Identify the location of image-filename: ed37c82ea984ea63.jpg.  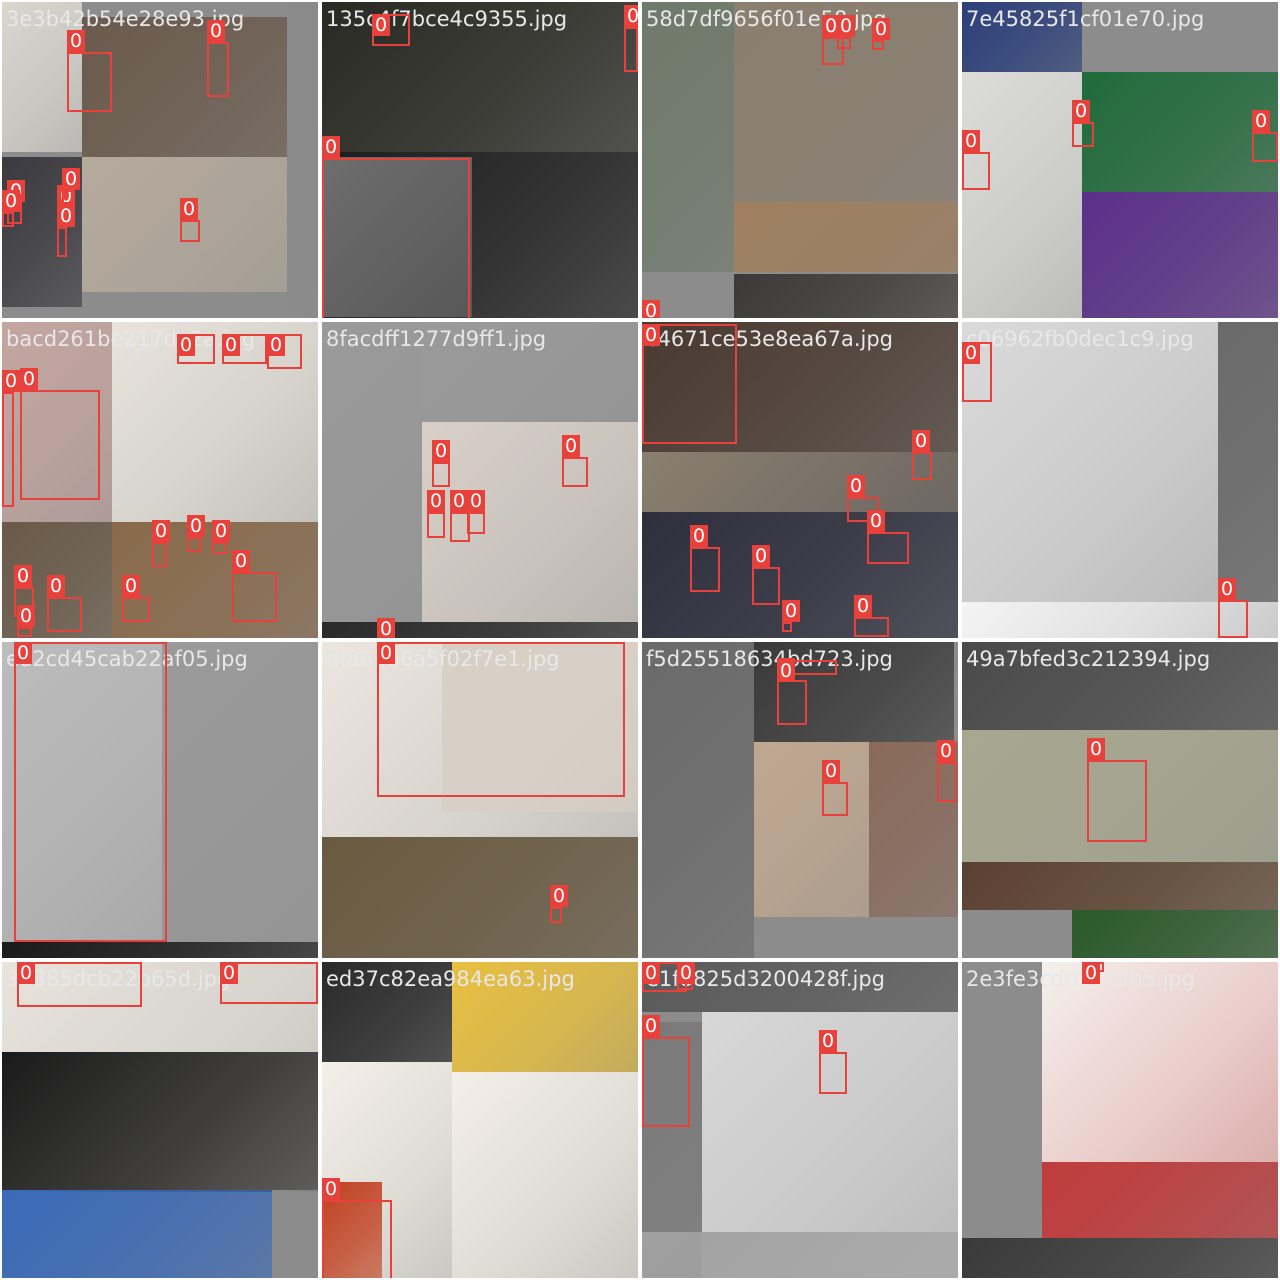
(450, 979).